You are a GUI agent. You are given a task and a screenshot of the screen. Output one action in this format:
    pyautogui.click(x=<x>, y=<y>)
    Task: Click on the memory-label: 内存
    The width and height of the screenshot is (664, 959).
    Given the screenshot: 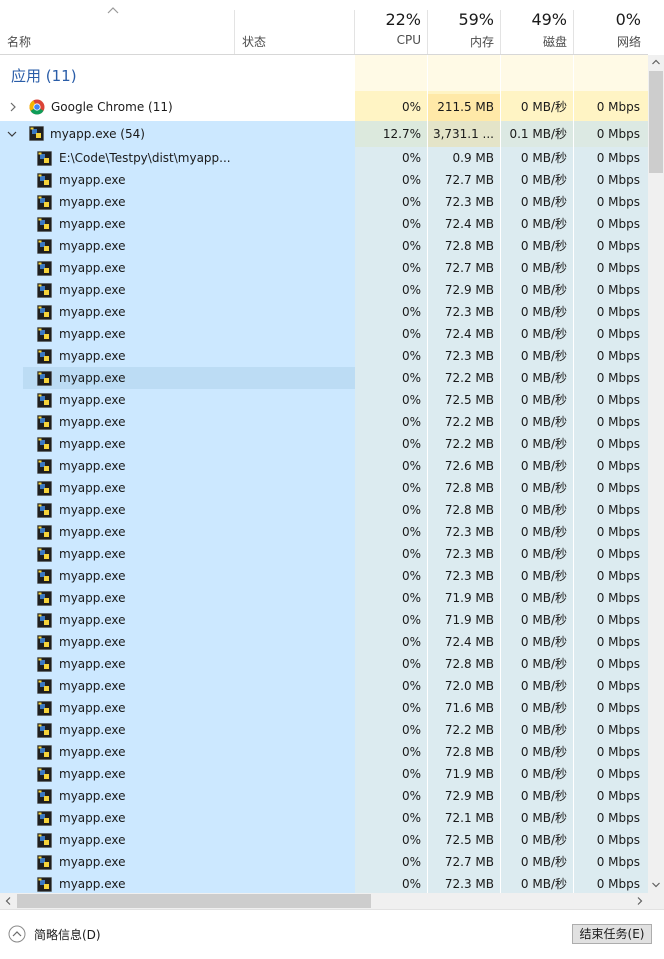 What is the action you would take?
    pyautogui.click(x=481, y=42)
    